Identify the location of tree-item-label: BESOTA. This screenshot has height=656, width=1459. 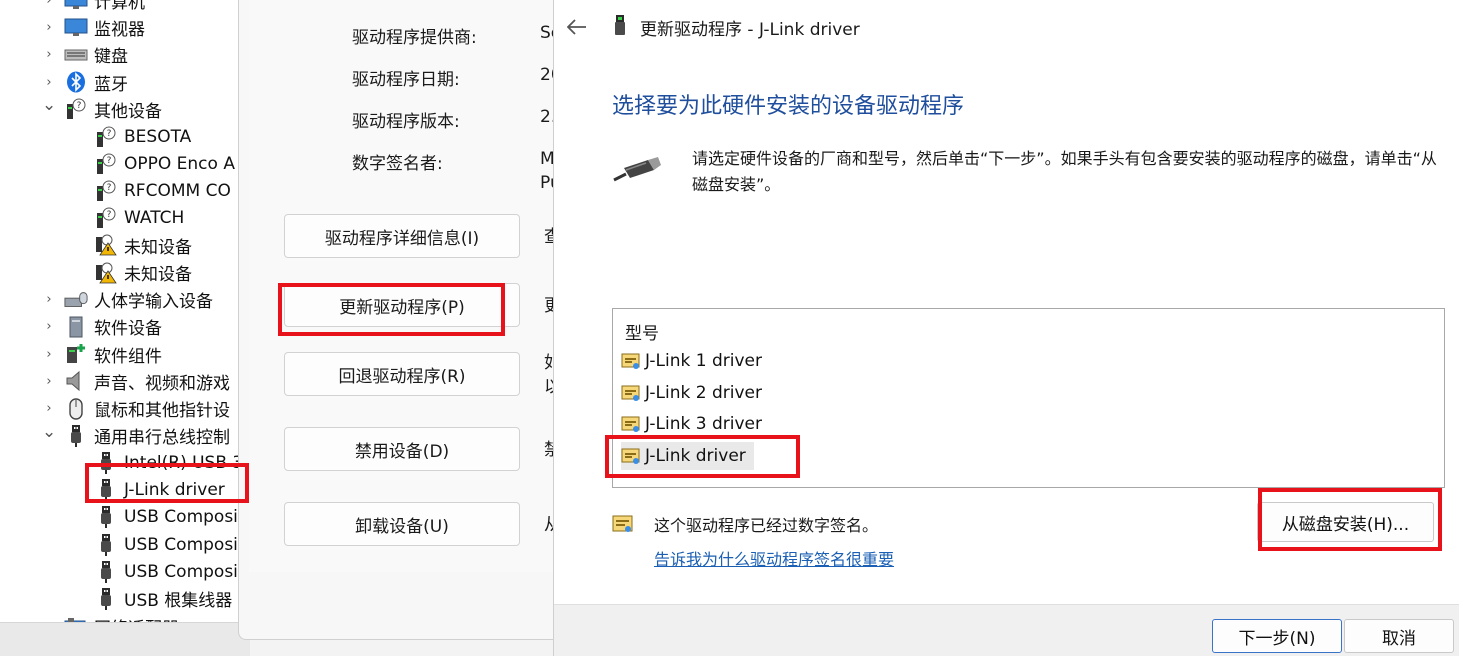
(158, 136).